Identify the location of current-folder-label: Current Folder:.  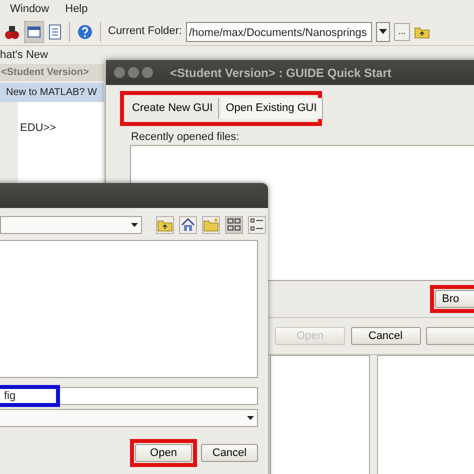
(145, 32).